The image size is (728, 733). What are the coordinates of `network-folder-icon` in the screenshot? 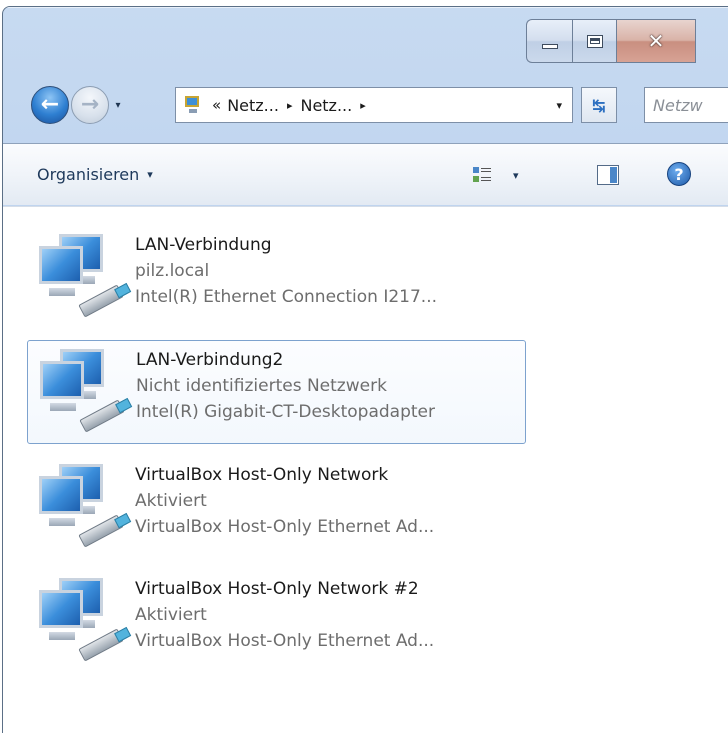 It's located at (193, 105).